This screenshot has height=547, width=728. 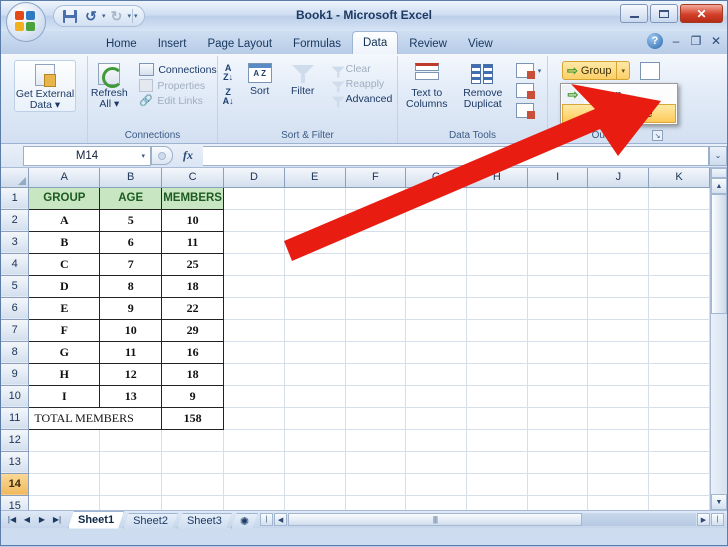 I want to click on text-to-columns-button: Text to Columns, so click(x=427, y=85).